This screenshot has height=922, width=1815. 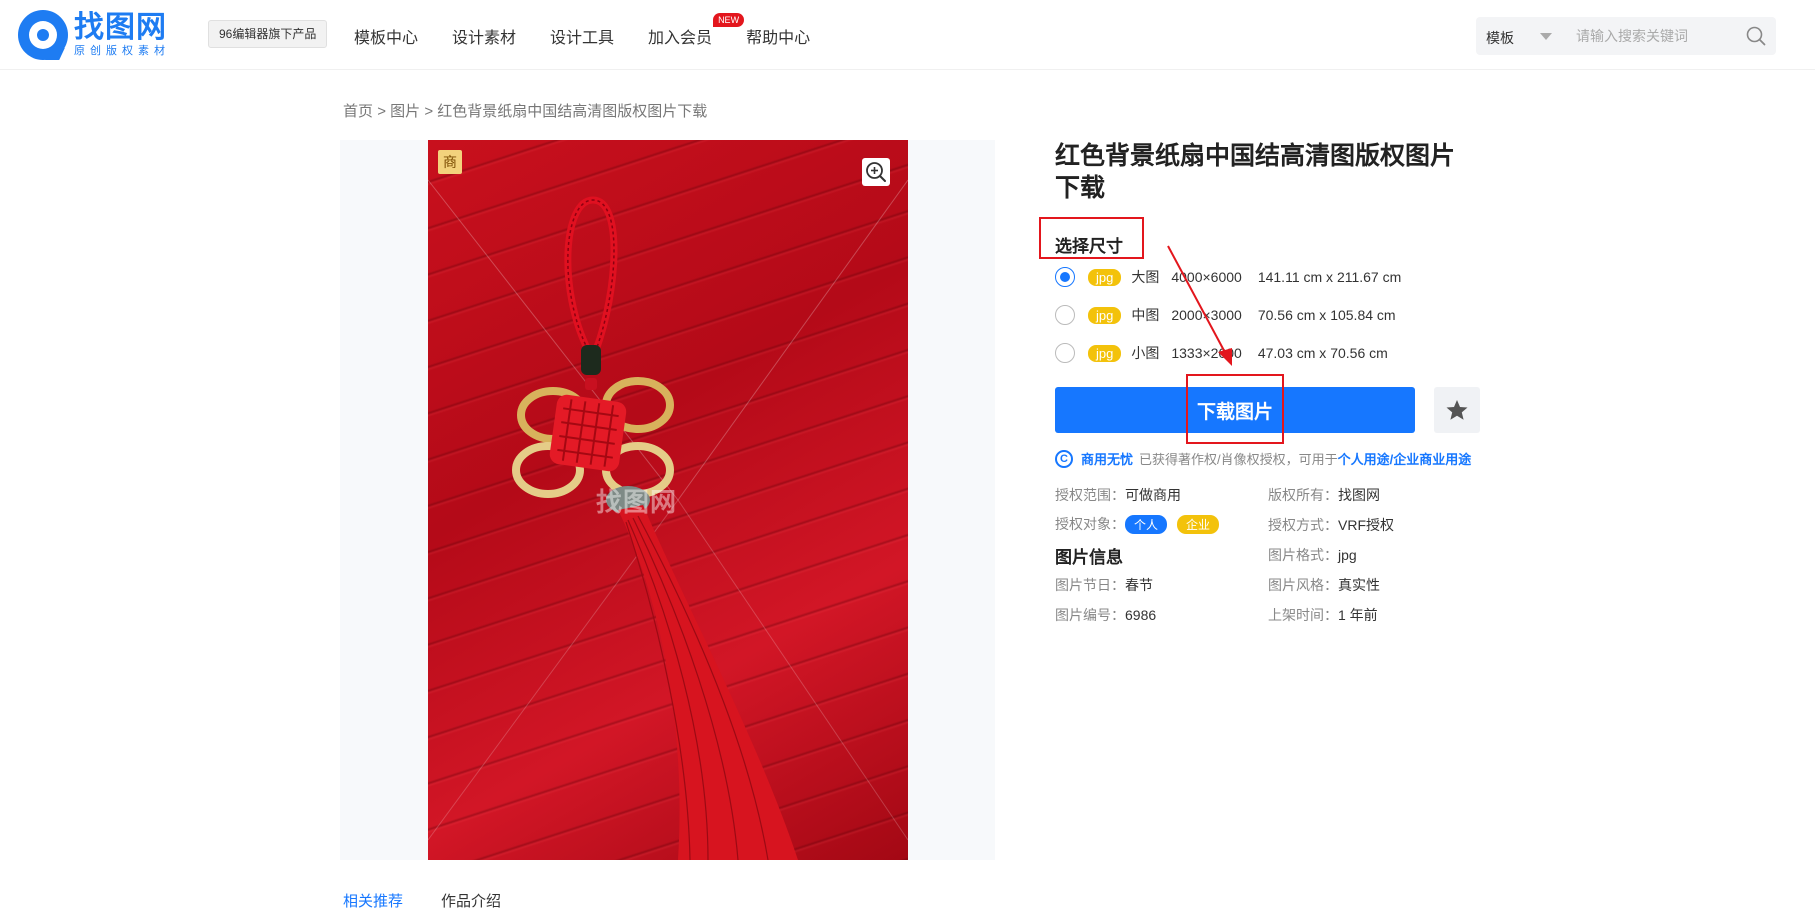 I want to click on main-nav: 模板中心 设计素材 设计工具 加入会员 NEW 帮助中心, so click(x=599, y=30).